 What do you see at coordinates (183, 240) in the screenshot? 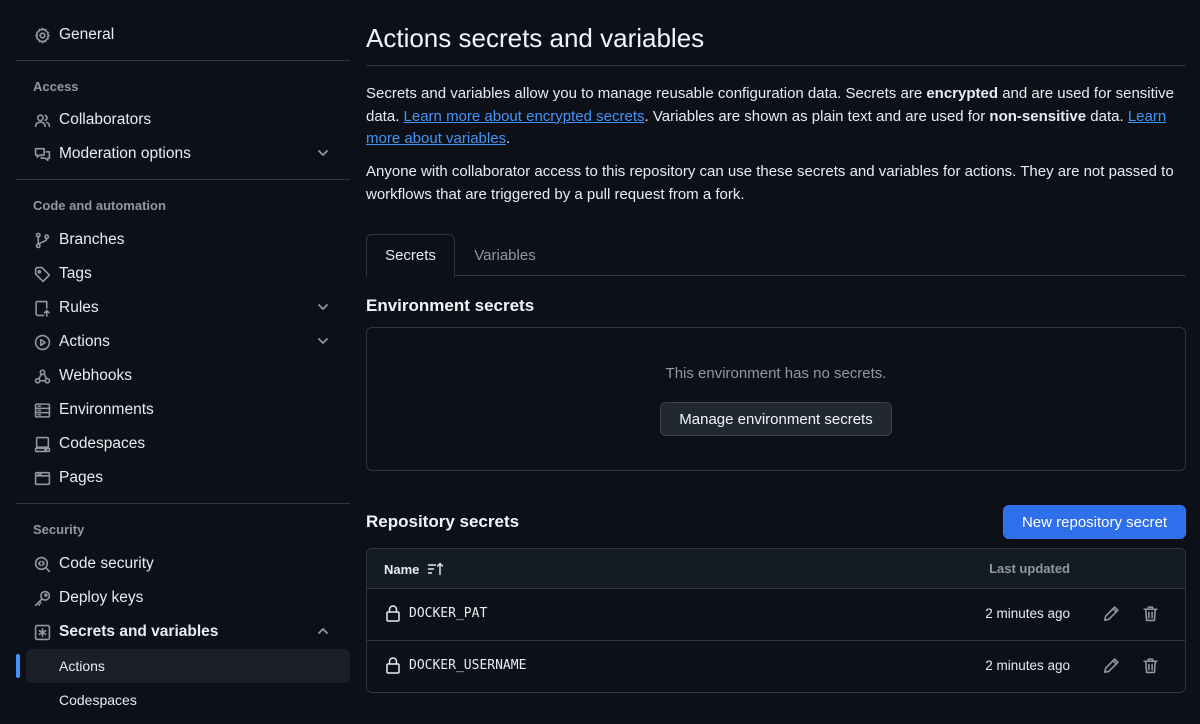
I see `sidebar-item-branches: Branches` at bounding box center [183, 240].